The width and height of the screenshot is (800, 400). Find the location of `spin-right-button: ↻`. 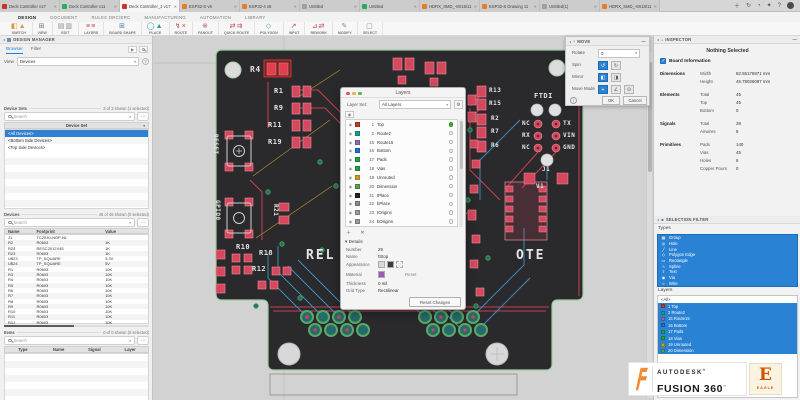

spin-right-button: ↻ is located at coordinates (616, 65).